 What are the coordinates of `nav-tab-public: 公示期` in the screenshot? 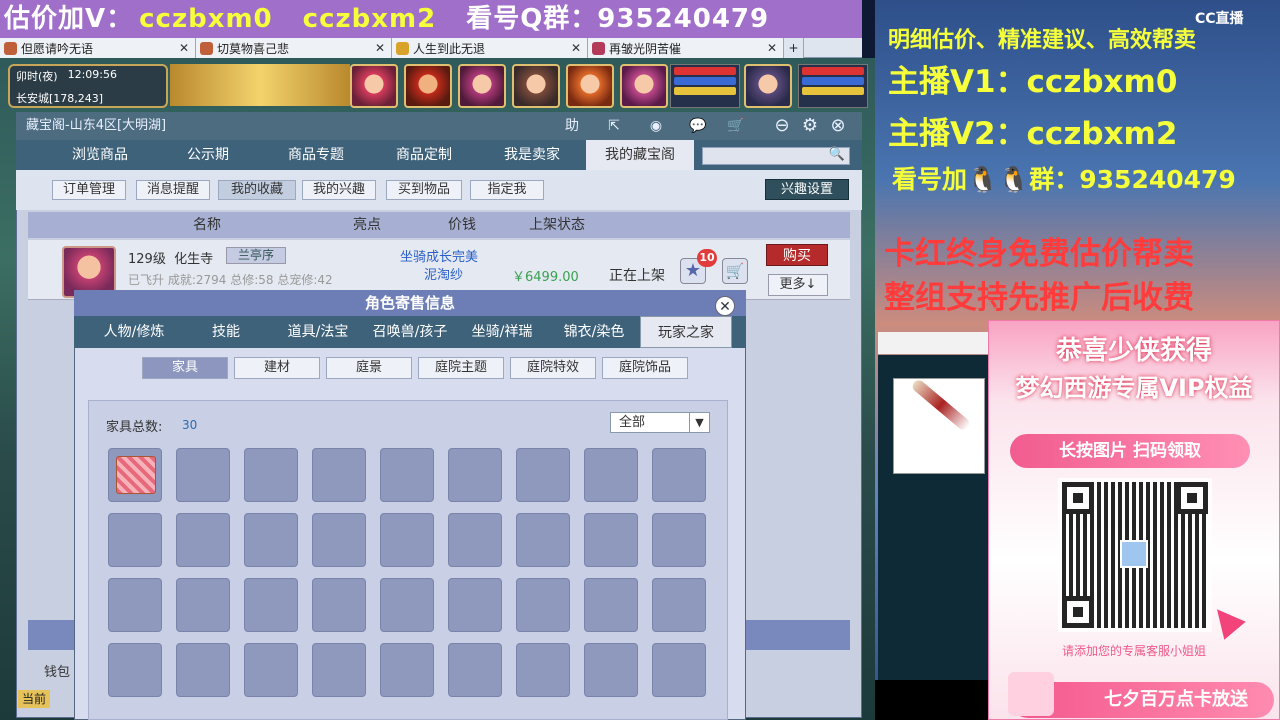 It's located at (208, 155).